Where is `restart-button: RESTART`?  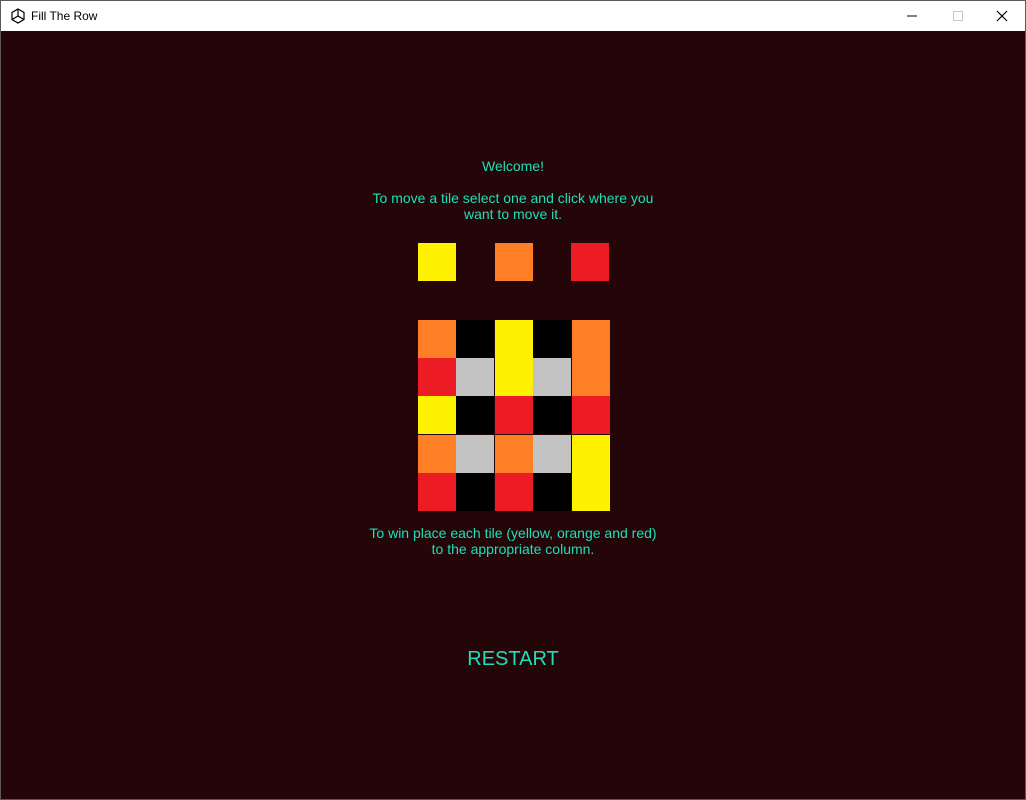 restart-button: RESTART is located at coordinates (513, 659).